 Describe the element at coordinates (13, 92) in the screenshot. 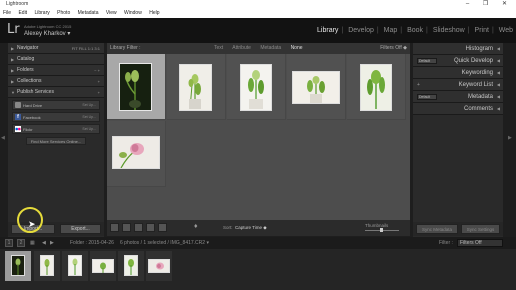

I see `triangle-down-icon: ▼` at that location.